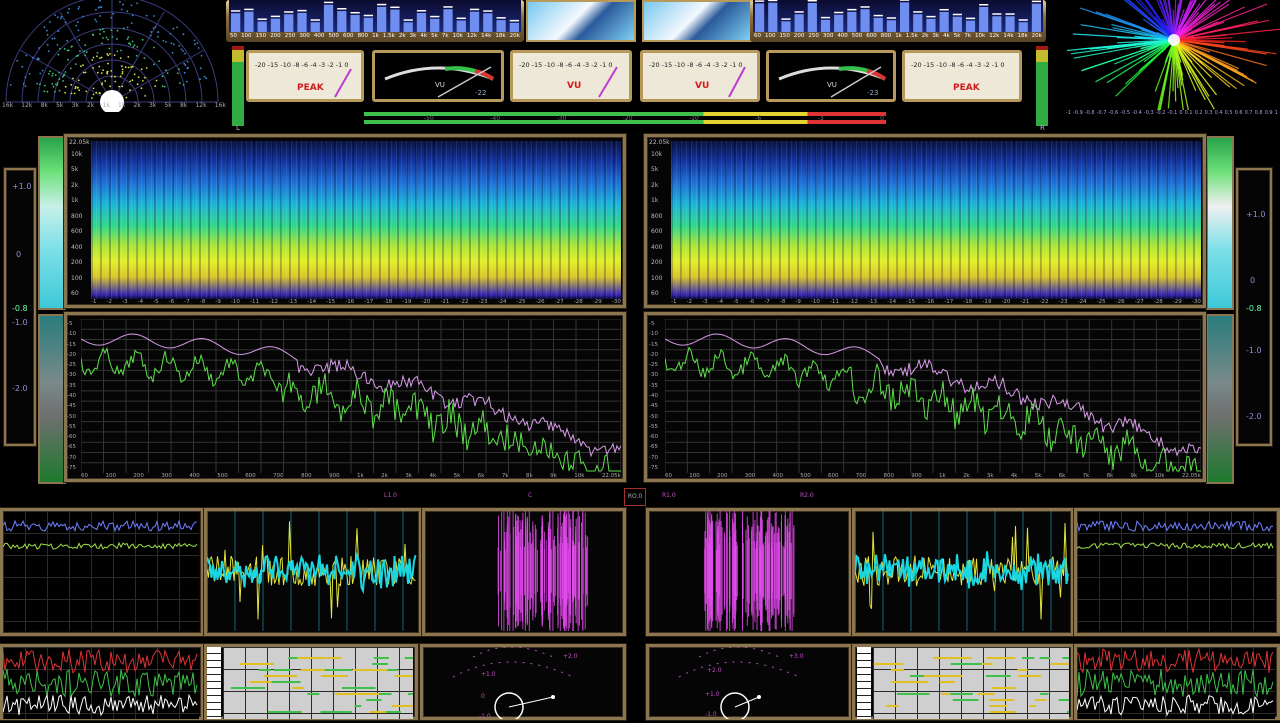  I want to click on scope-axis-label: 0.4, so click(1219, 113).